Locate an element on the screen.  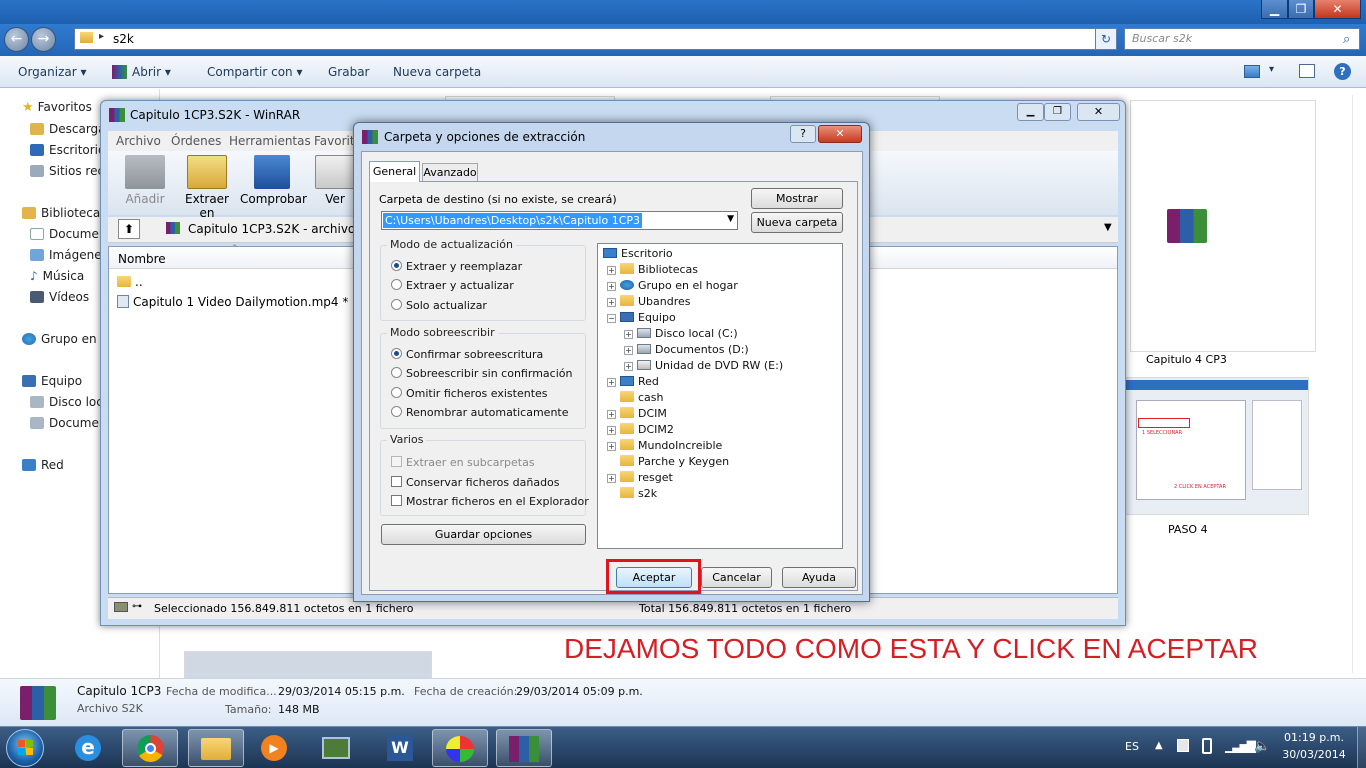
signal-icon: ▁▃▅▇ is located at coordinates (1240, 746).